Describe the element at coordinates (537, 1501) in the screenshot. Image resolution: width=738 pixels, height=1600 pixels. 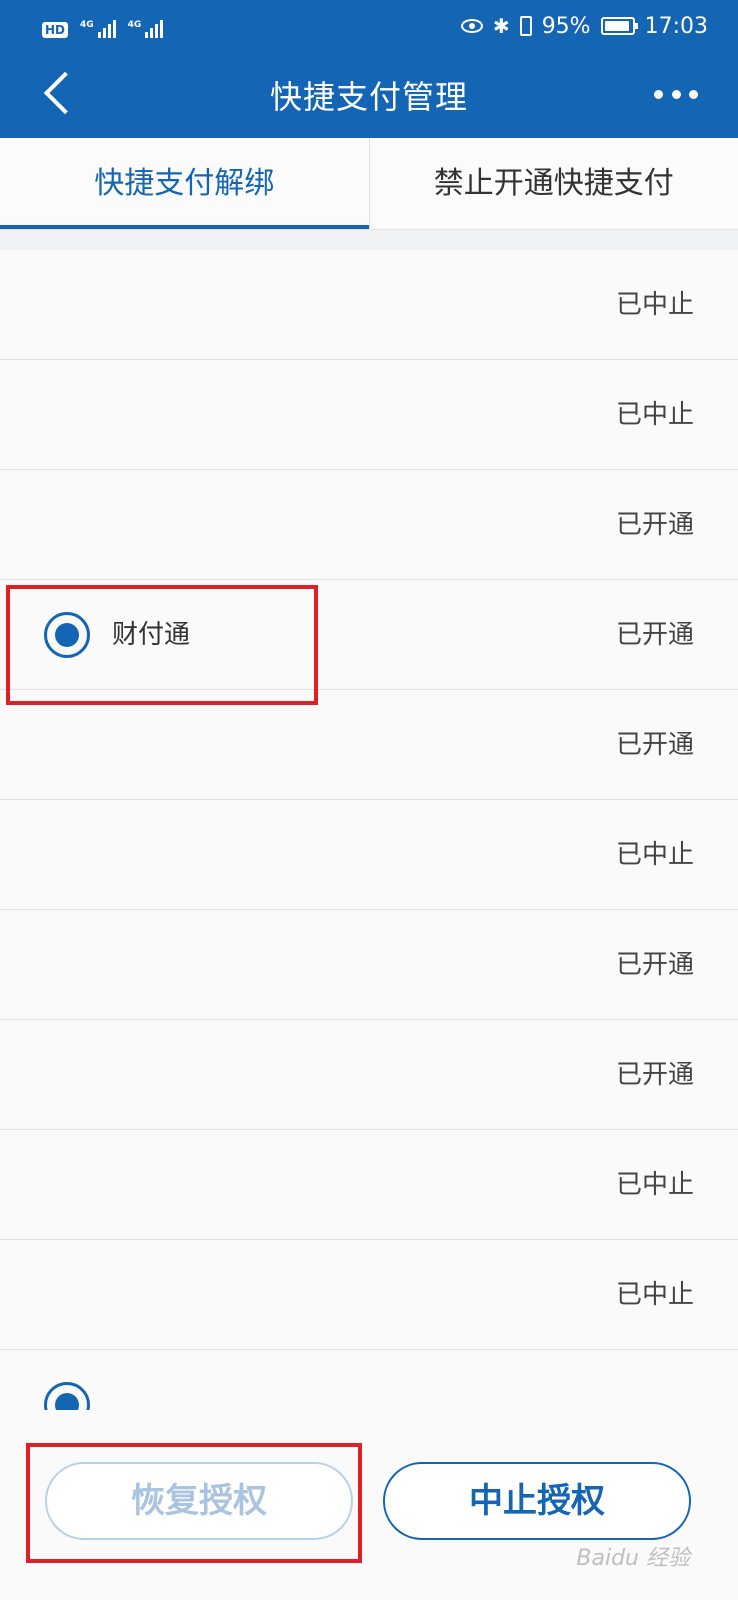
I see `stop-authorization-button: 中止授权` at that location.